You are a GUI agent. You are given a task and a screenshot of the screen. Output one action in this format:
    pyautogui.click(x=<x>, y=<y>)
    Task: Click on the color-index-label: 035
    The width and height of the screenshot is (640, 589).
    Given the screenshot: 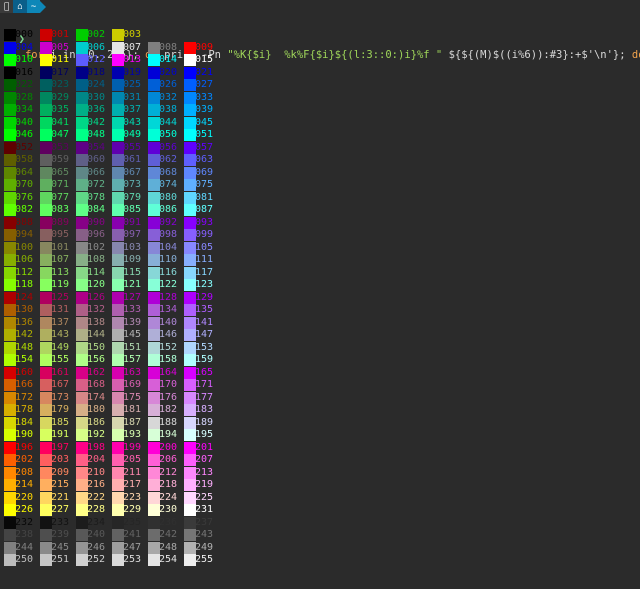 What is the action you would take?
    pyautogui.click(x=60, y=109)
    